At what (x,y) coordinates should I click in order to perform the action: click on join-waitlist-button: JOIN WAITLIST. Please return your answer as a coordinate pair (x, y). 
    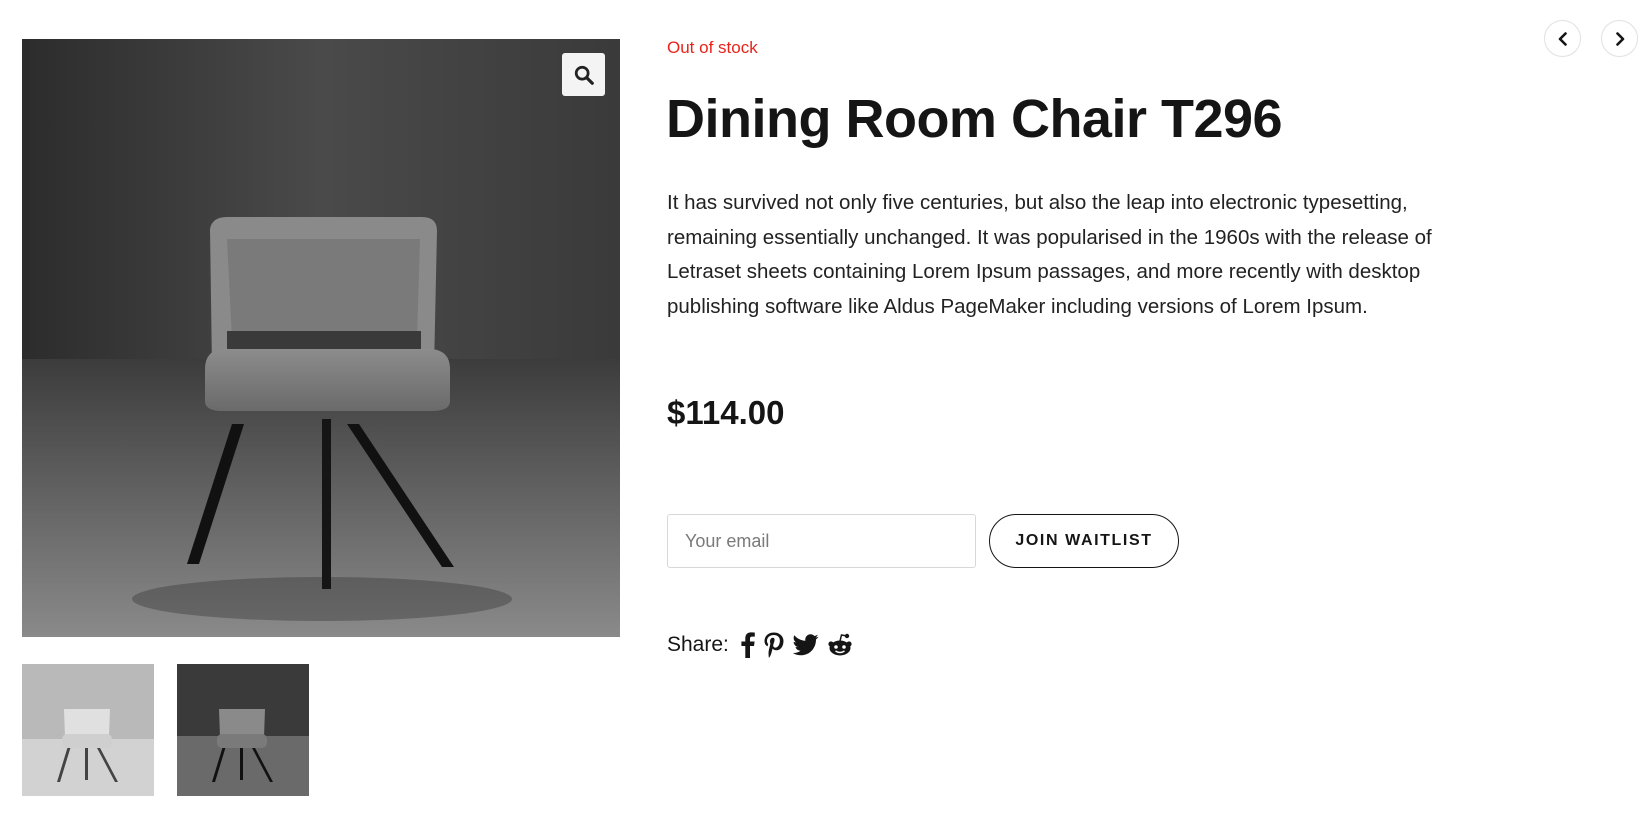
    Looking at the image, I should click on (1084, 541).